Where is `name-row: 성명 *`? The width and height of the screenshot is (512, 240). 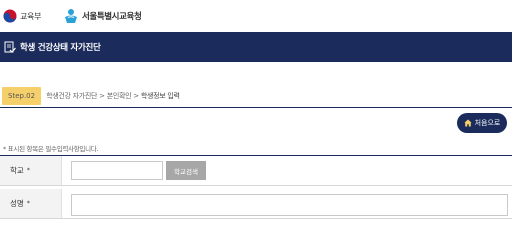
name-row: 성명 * is located at coordinates (256, 204).